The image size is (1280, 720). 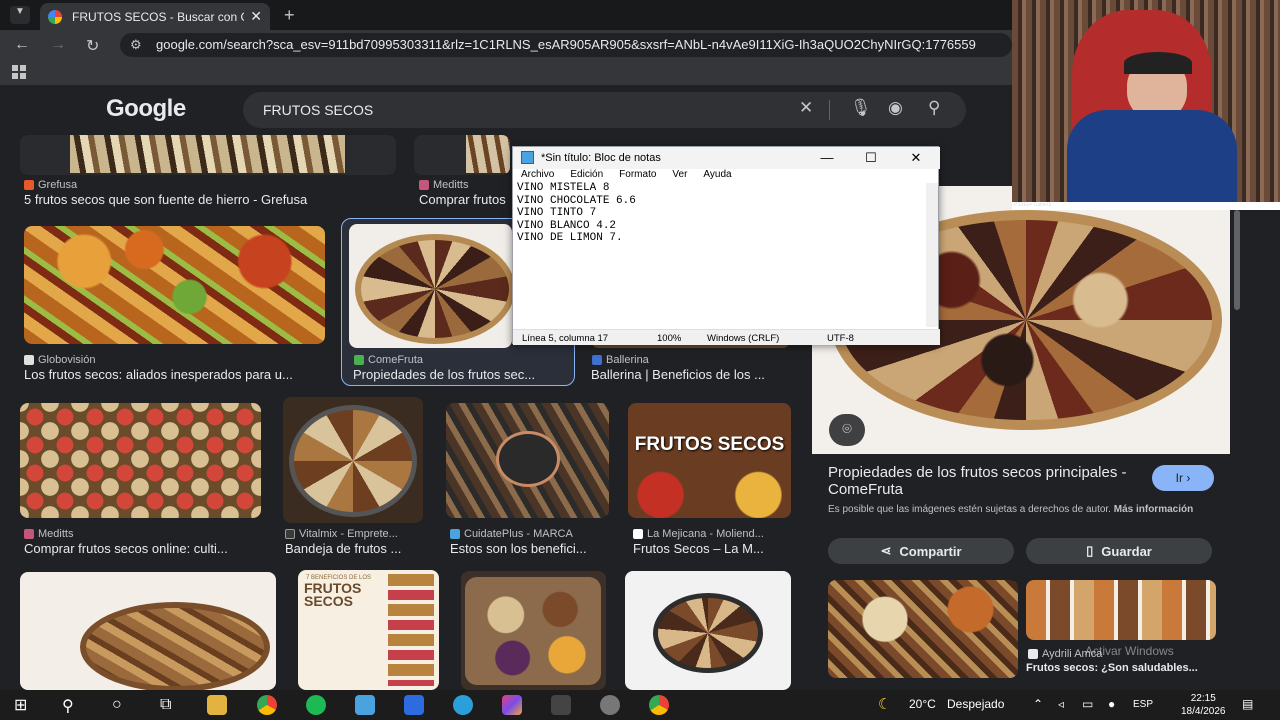 What do you see at coordinates (256, 16) in the screenshot?
I see `tab-close-icon: ✕` at bounding box center [256, 16].